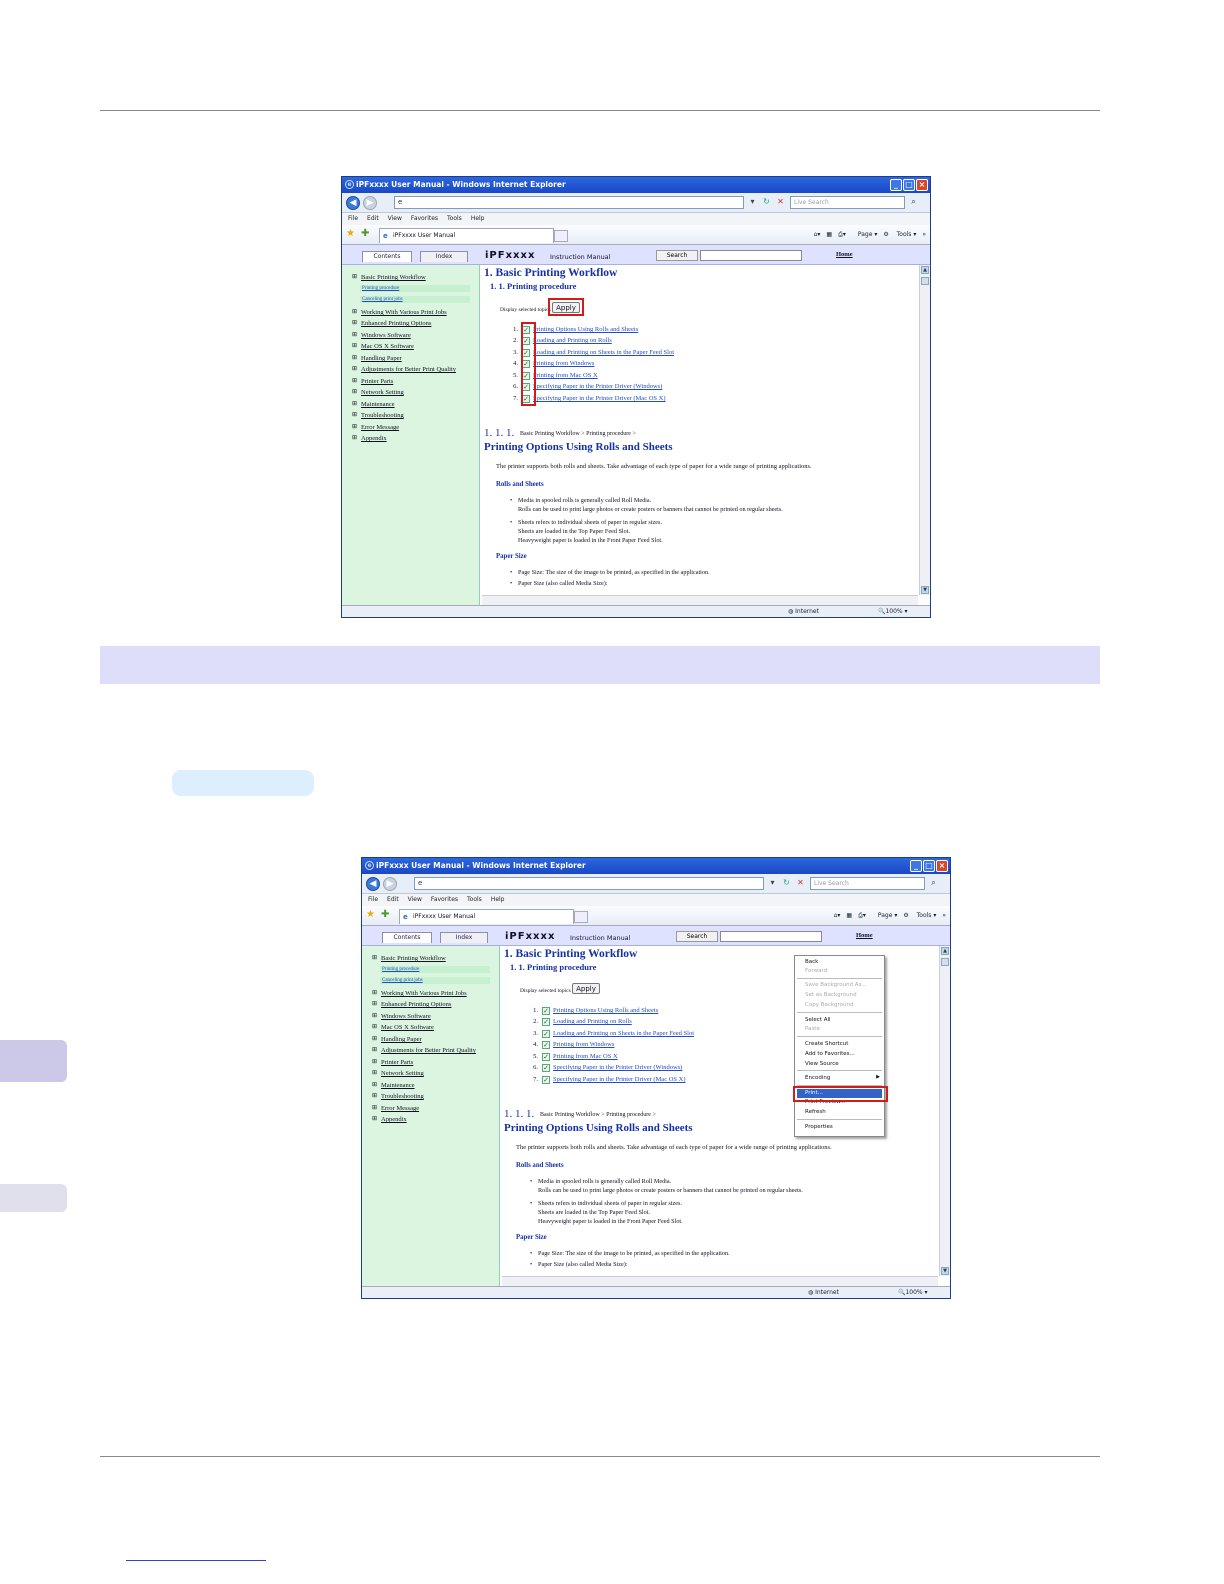 This screenshot has height=1584, width=1224. I want to click on toc-item: Mac OS X Software, so click(383, 346).